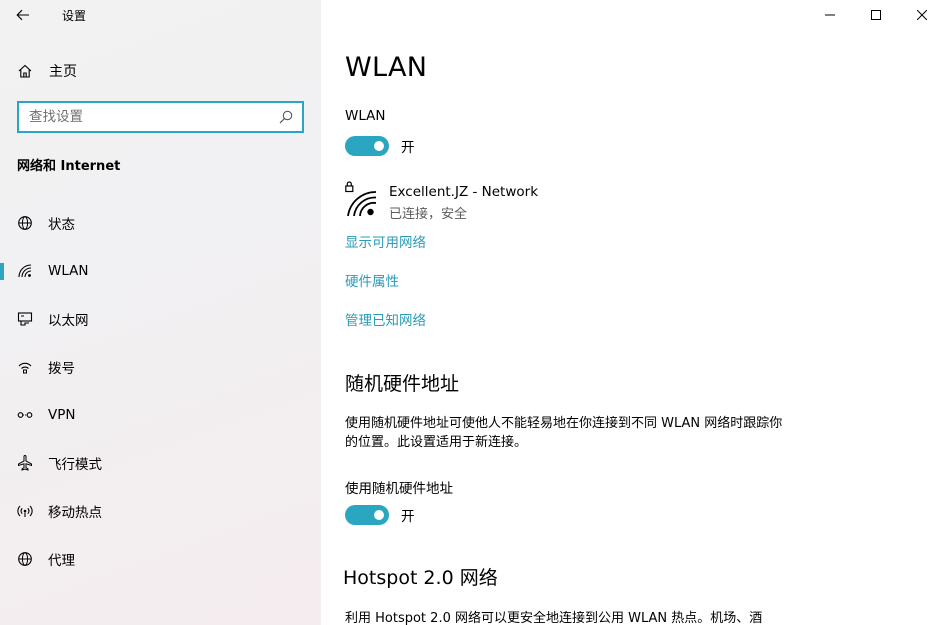  I want to click on hotspot-icon, so click(25, 511).